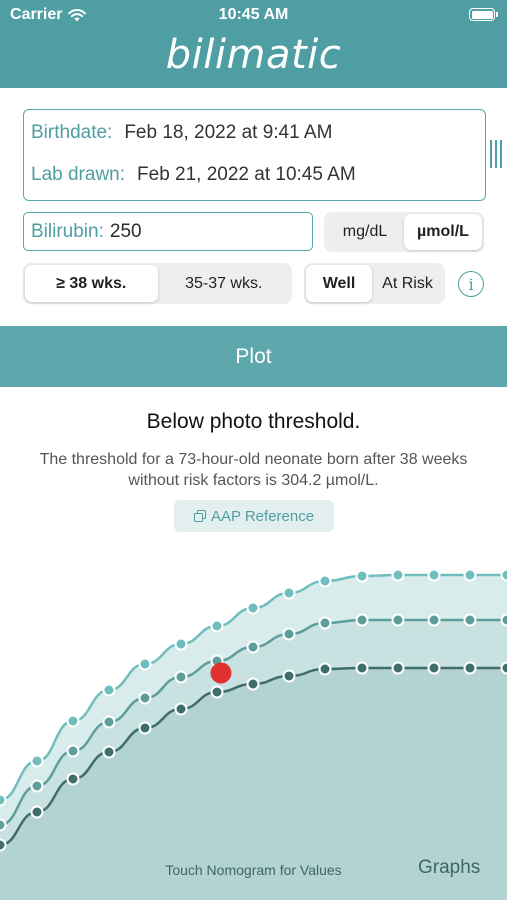  Describe the element at coordinates (449, 868) in the screenshot. I see `graphs-button: Graphs` at that location.